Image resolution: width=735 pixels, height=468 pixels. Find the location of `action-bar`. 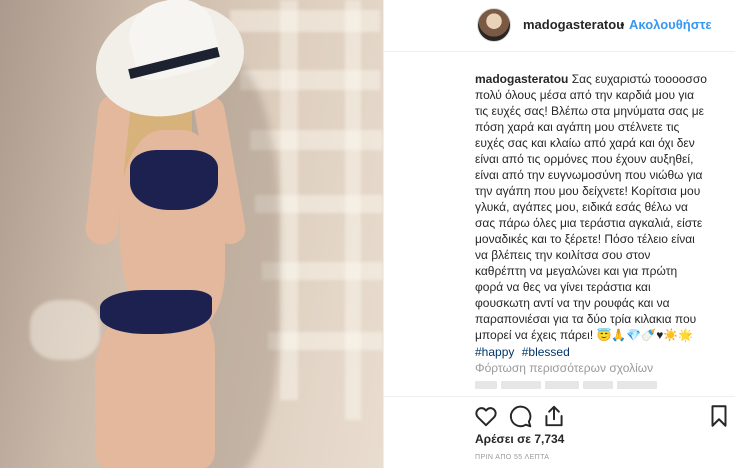

action-bar is located at coordinates (559, 414).